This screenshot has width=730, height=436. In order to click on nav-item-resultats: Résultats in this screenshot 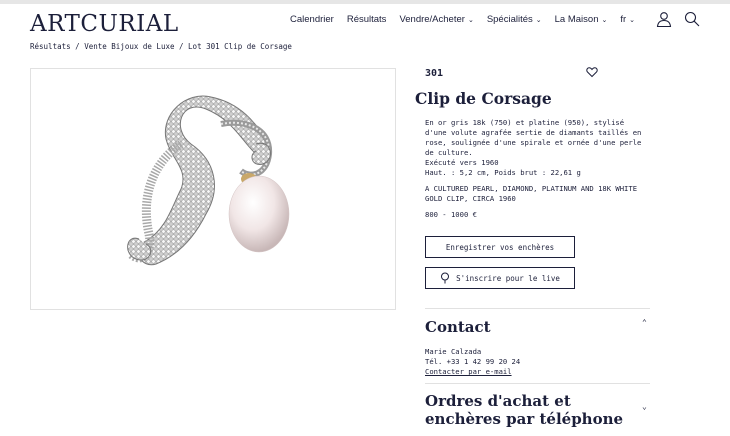, I will do `click(367, 19)`.